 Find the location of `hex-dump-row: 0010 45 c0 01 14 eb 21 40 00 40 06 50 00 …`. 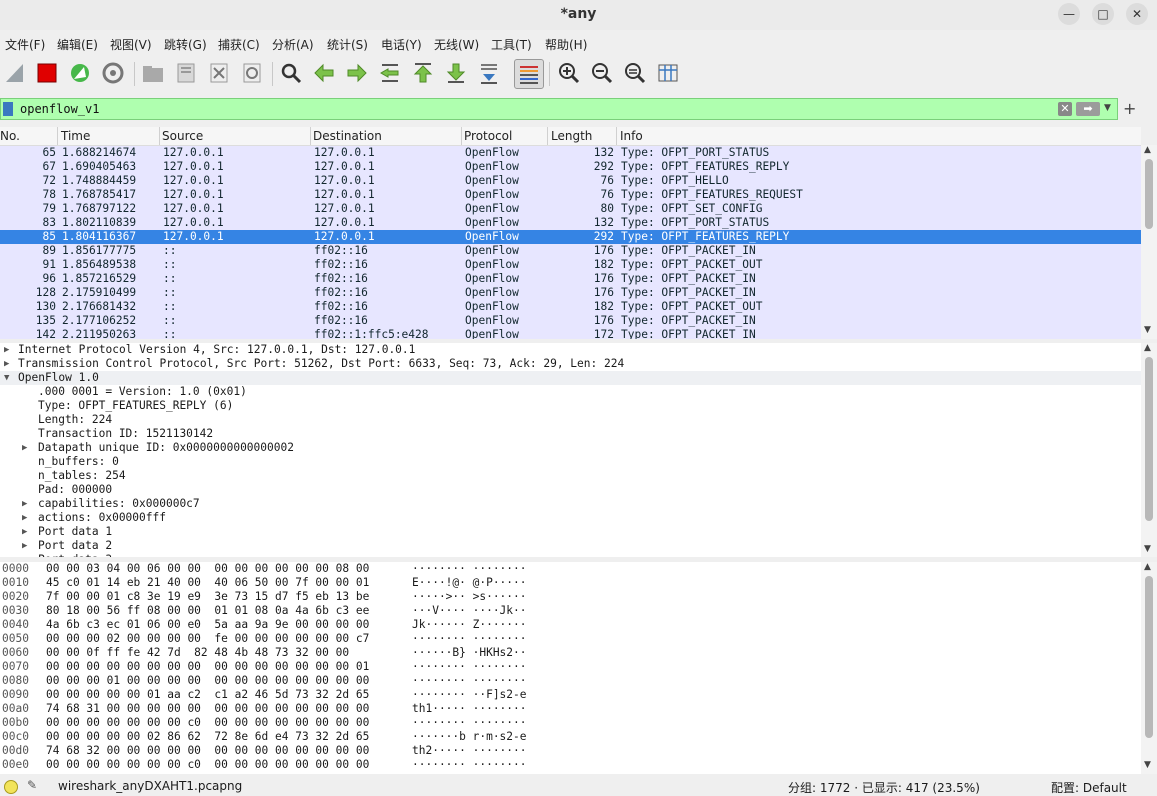

hex-dump-row: 0010 45 c0 01 14 eb 21 40 00 40 06 50 00 … is located at coordinates (570, 583).